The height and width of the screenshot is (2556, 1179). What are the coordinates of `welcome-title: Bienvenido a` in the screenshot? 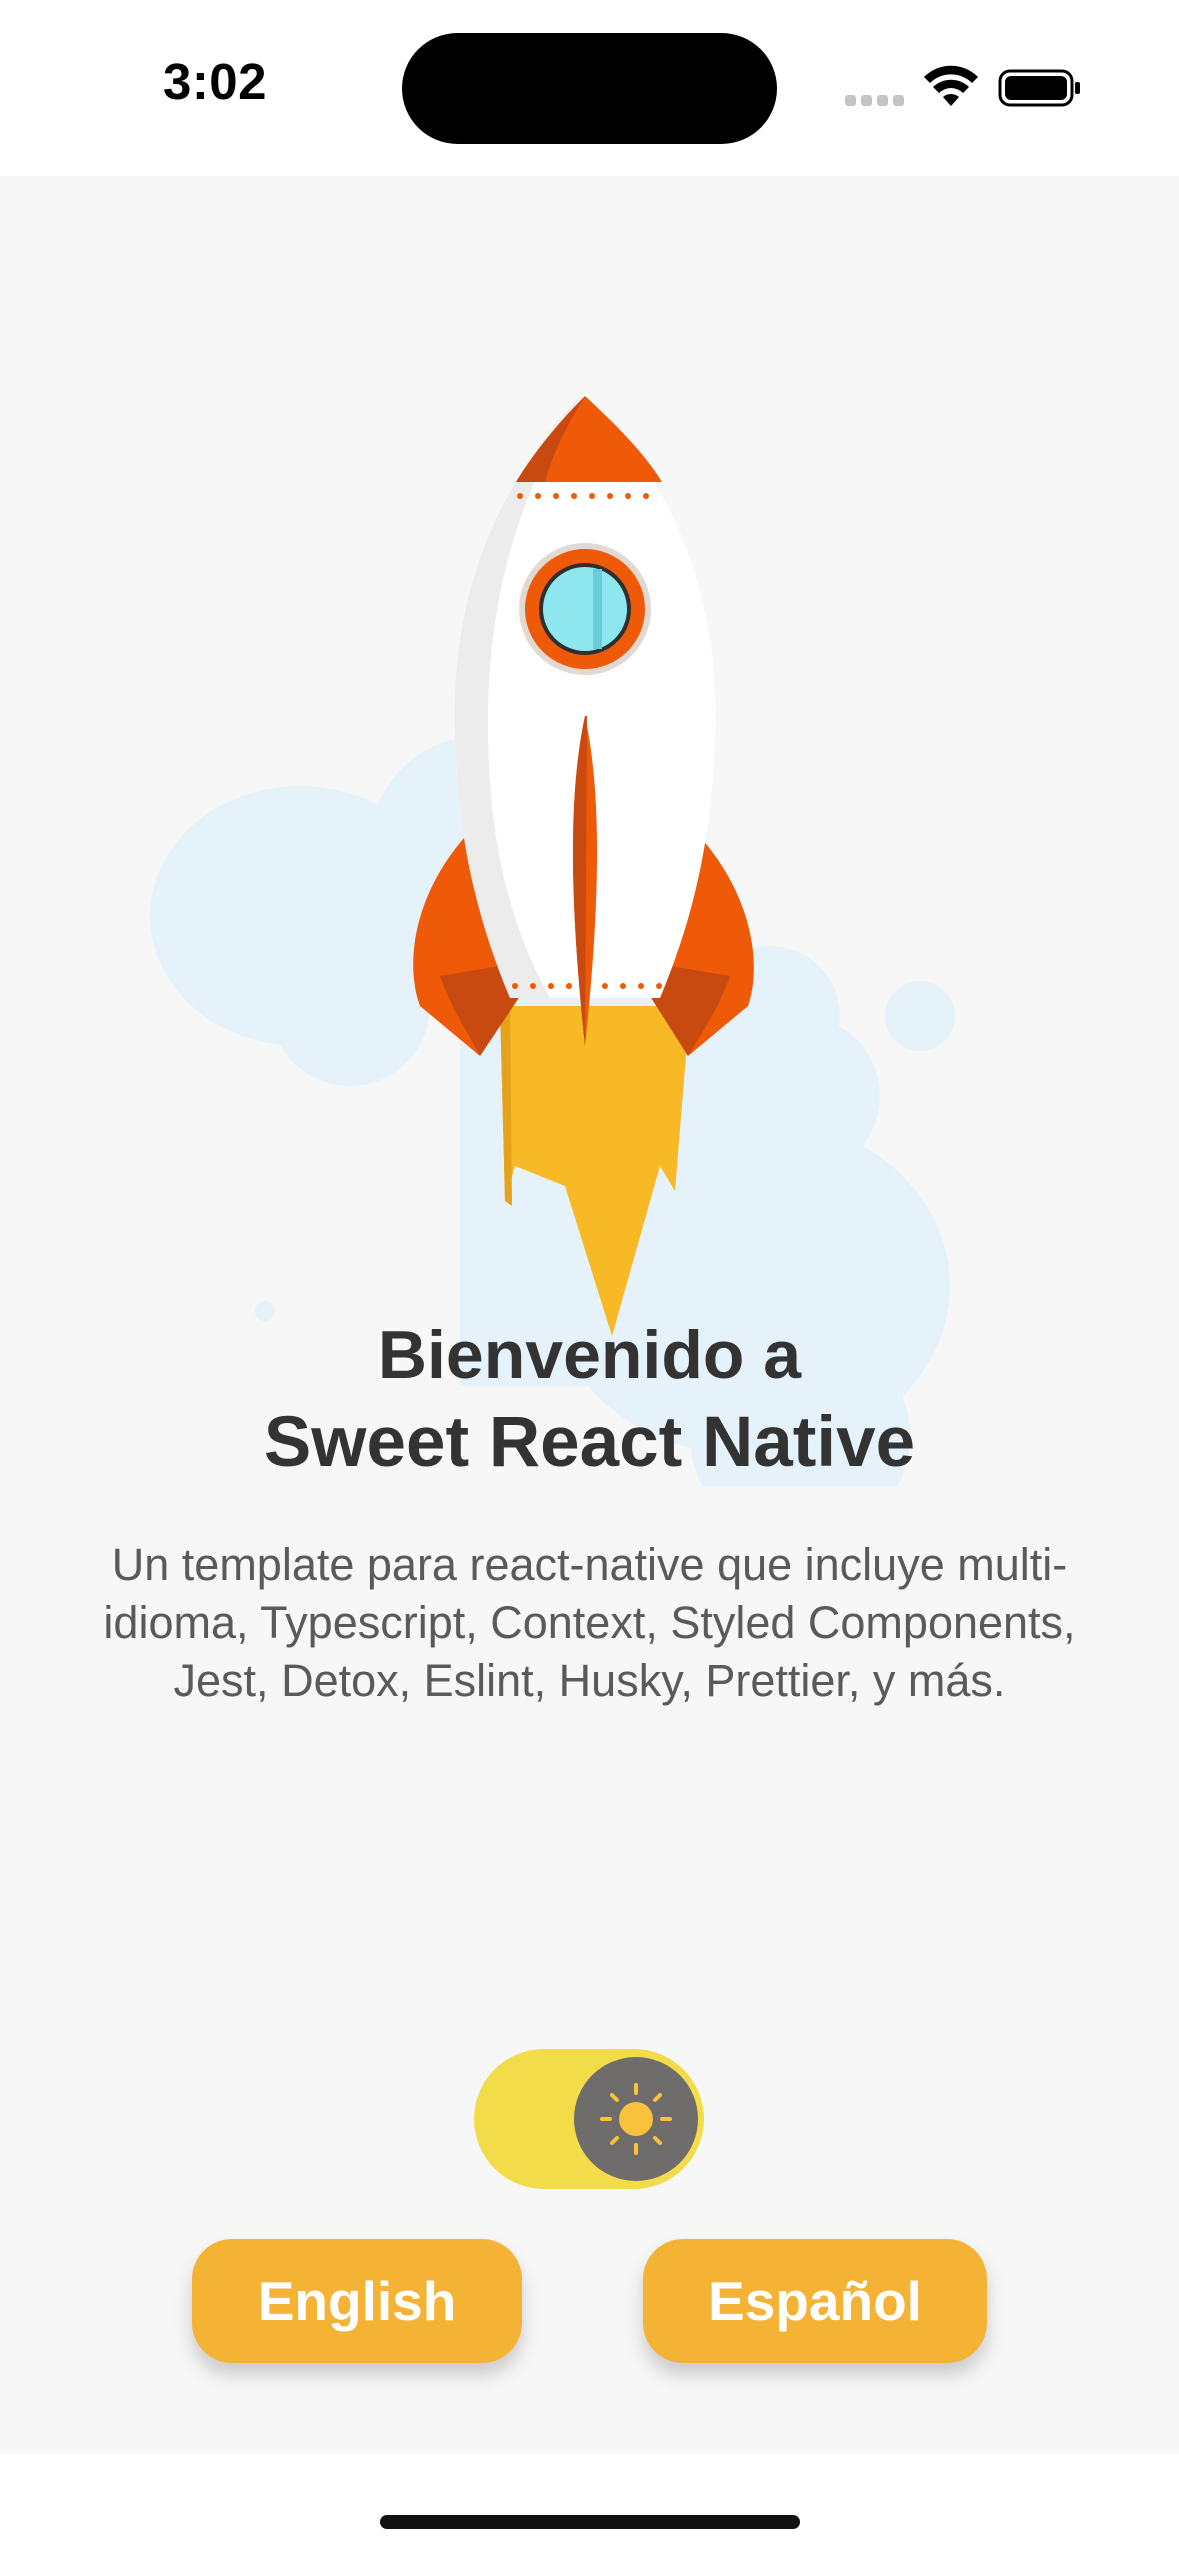 It's located at (589, 1355).